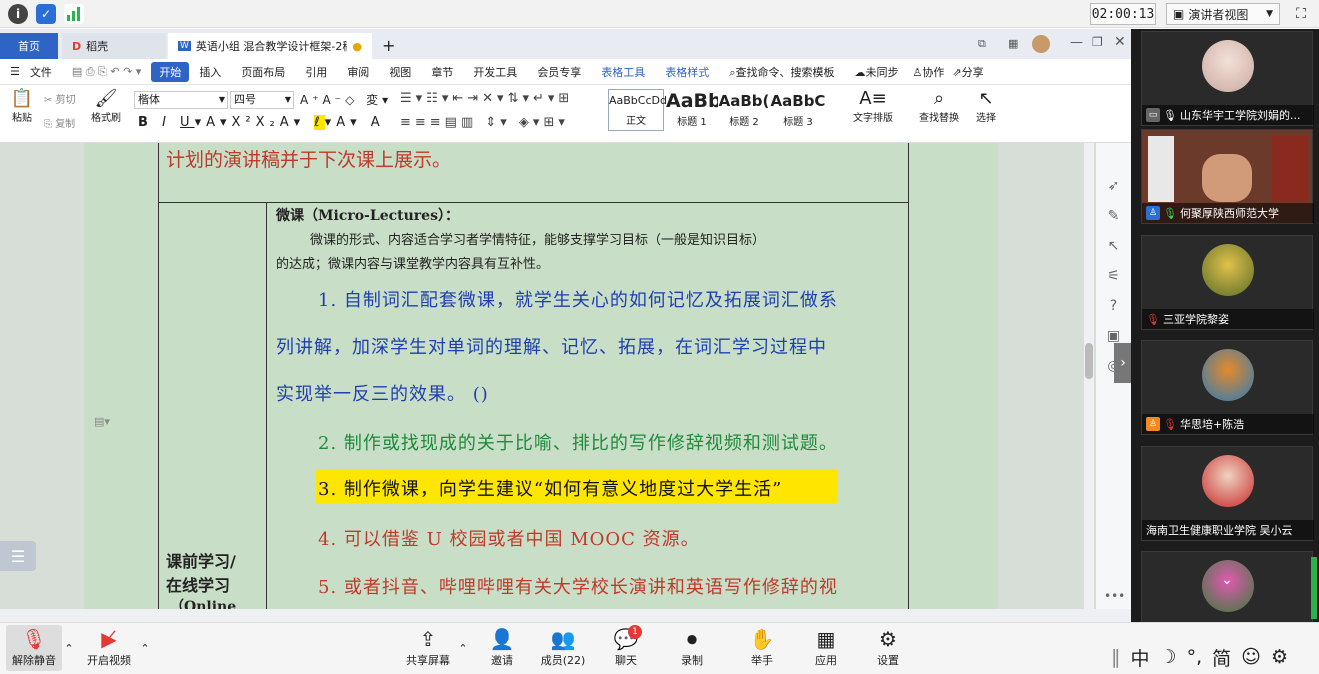  I want to click on cut-button: ✂ 剪切, so click(60, 98).